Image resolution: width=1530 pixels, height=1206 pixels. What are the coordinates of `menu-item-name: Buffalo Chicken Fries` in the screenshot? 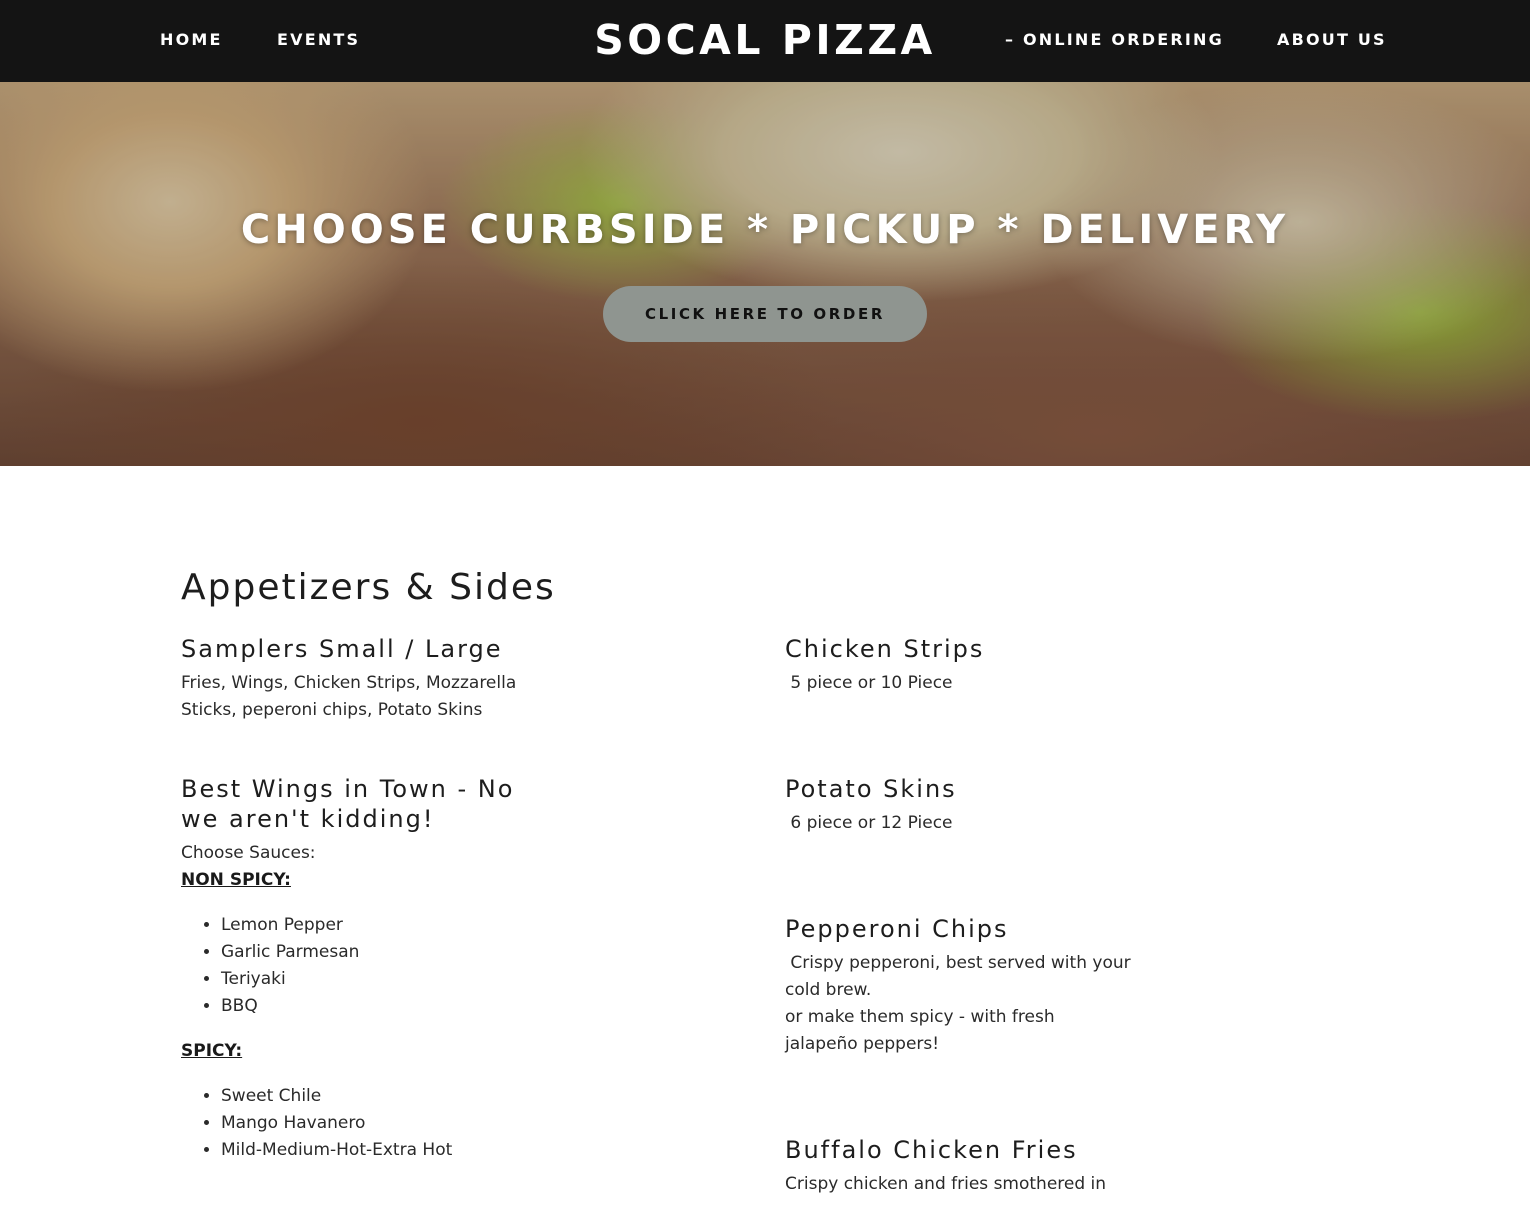 It's located at (931, 1150).